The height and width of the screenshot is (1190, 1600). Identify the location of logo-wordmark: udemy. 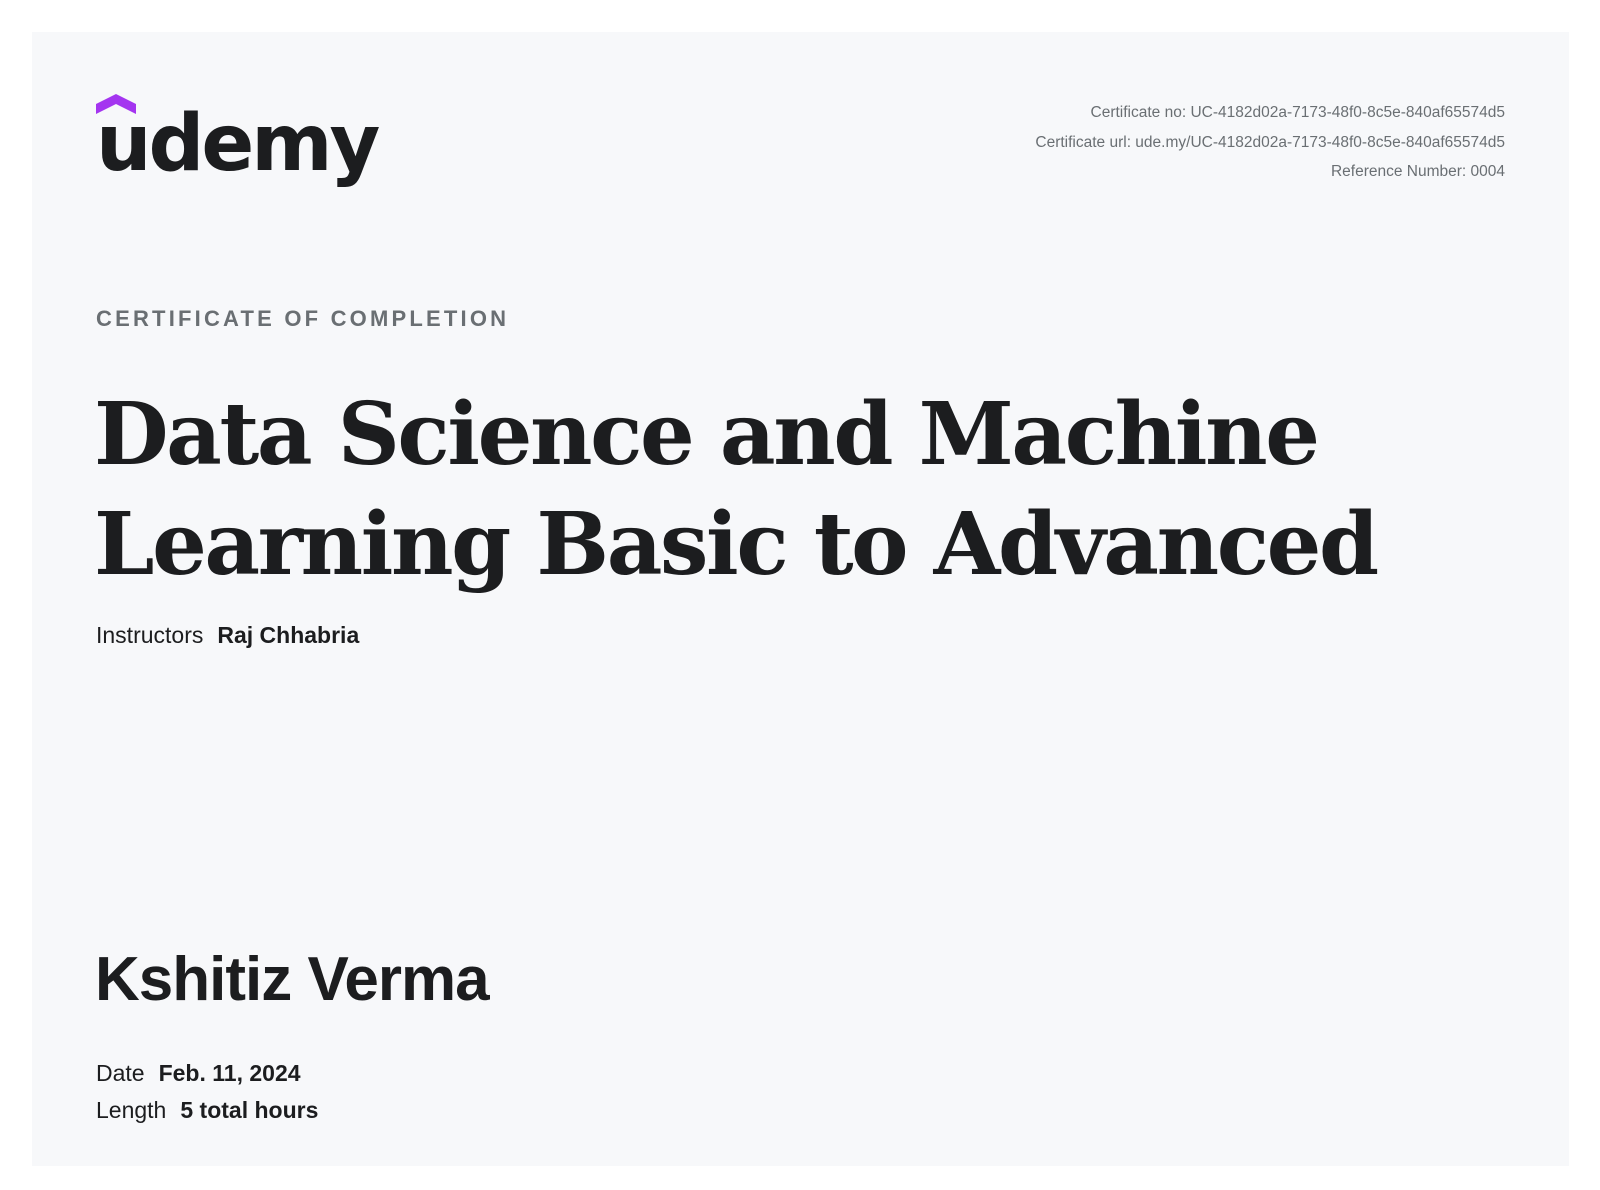
(238, 144).